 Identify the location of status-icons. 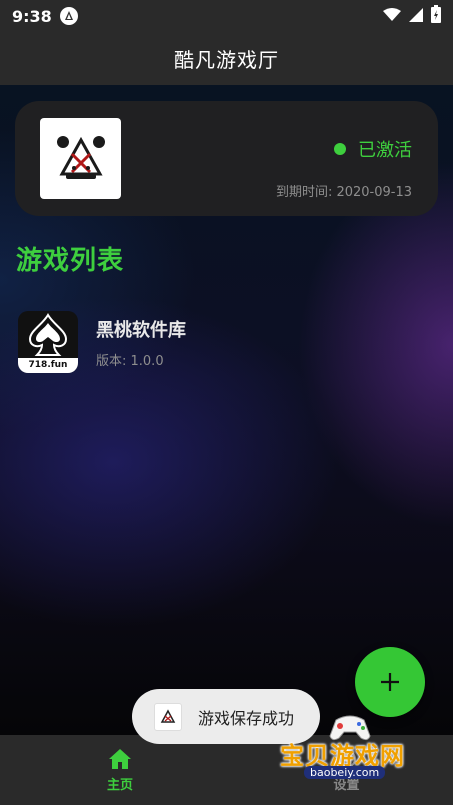
(412, 16).